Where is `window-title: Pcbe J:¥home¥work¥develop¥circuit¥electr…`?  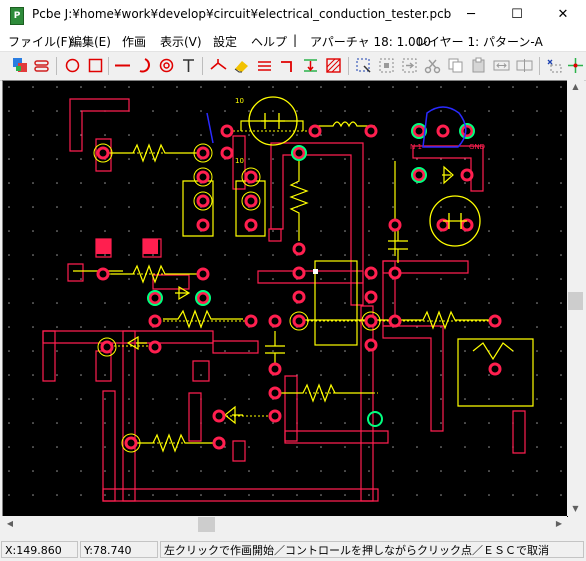 window-title: Pcbe J:¥home¥work¥develop¥circuit¥electr… is located at coordinates (242, 14).